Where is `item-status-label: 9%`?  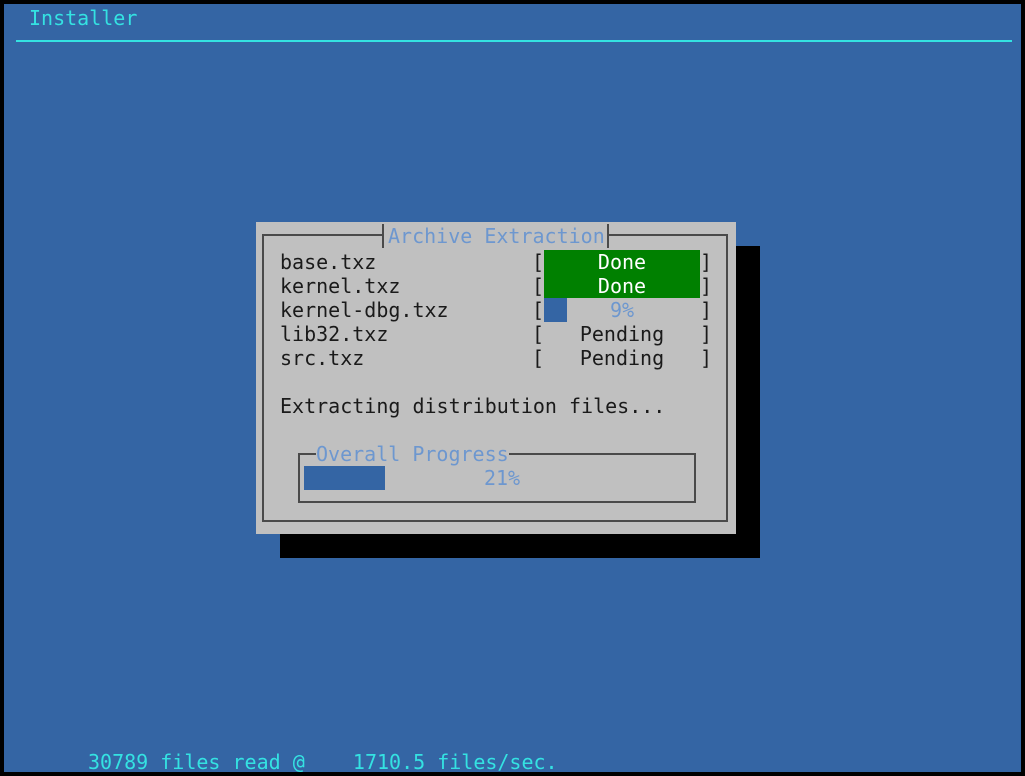
item-status-label: 9% is located at coordinates (622, 310).